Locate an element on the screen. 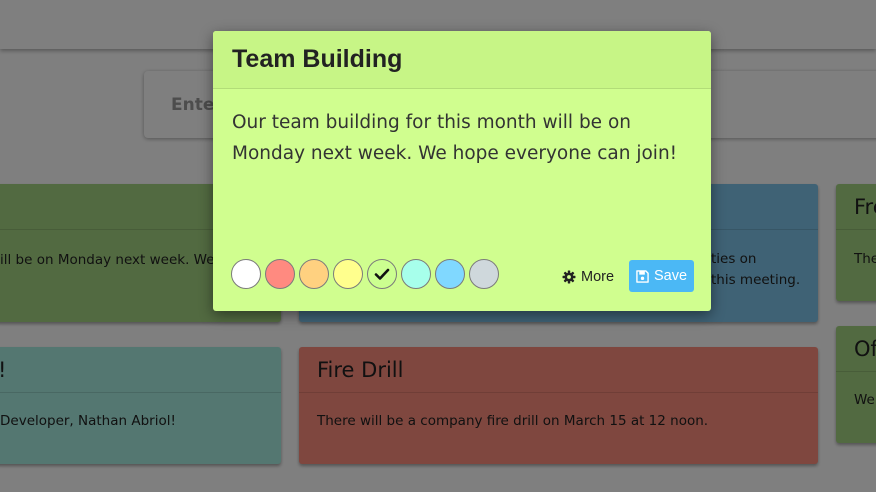 The height and width of the screenshot is (492, 876). color-swatch-red is located at coordinates (280, 274).